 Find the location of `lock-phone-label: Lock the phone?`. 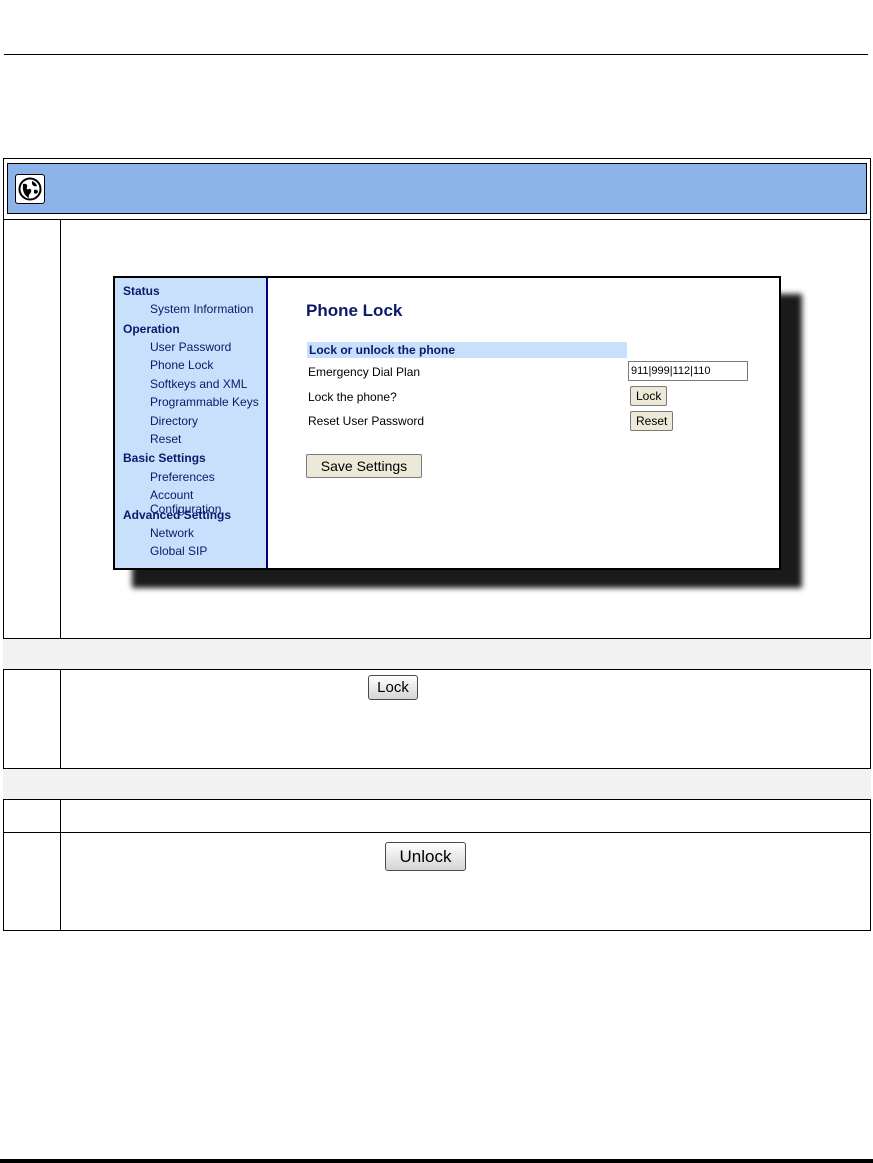

lock-phone-label: Lock the phone? is located at coordinates (352, 397).